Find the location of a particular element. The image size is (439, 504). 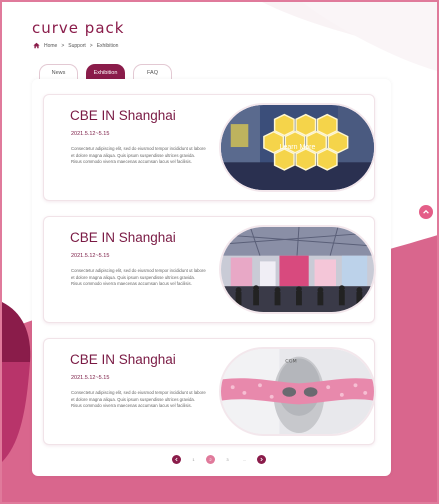

prev-page-button is located at coordinates (176, 459).